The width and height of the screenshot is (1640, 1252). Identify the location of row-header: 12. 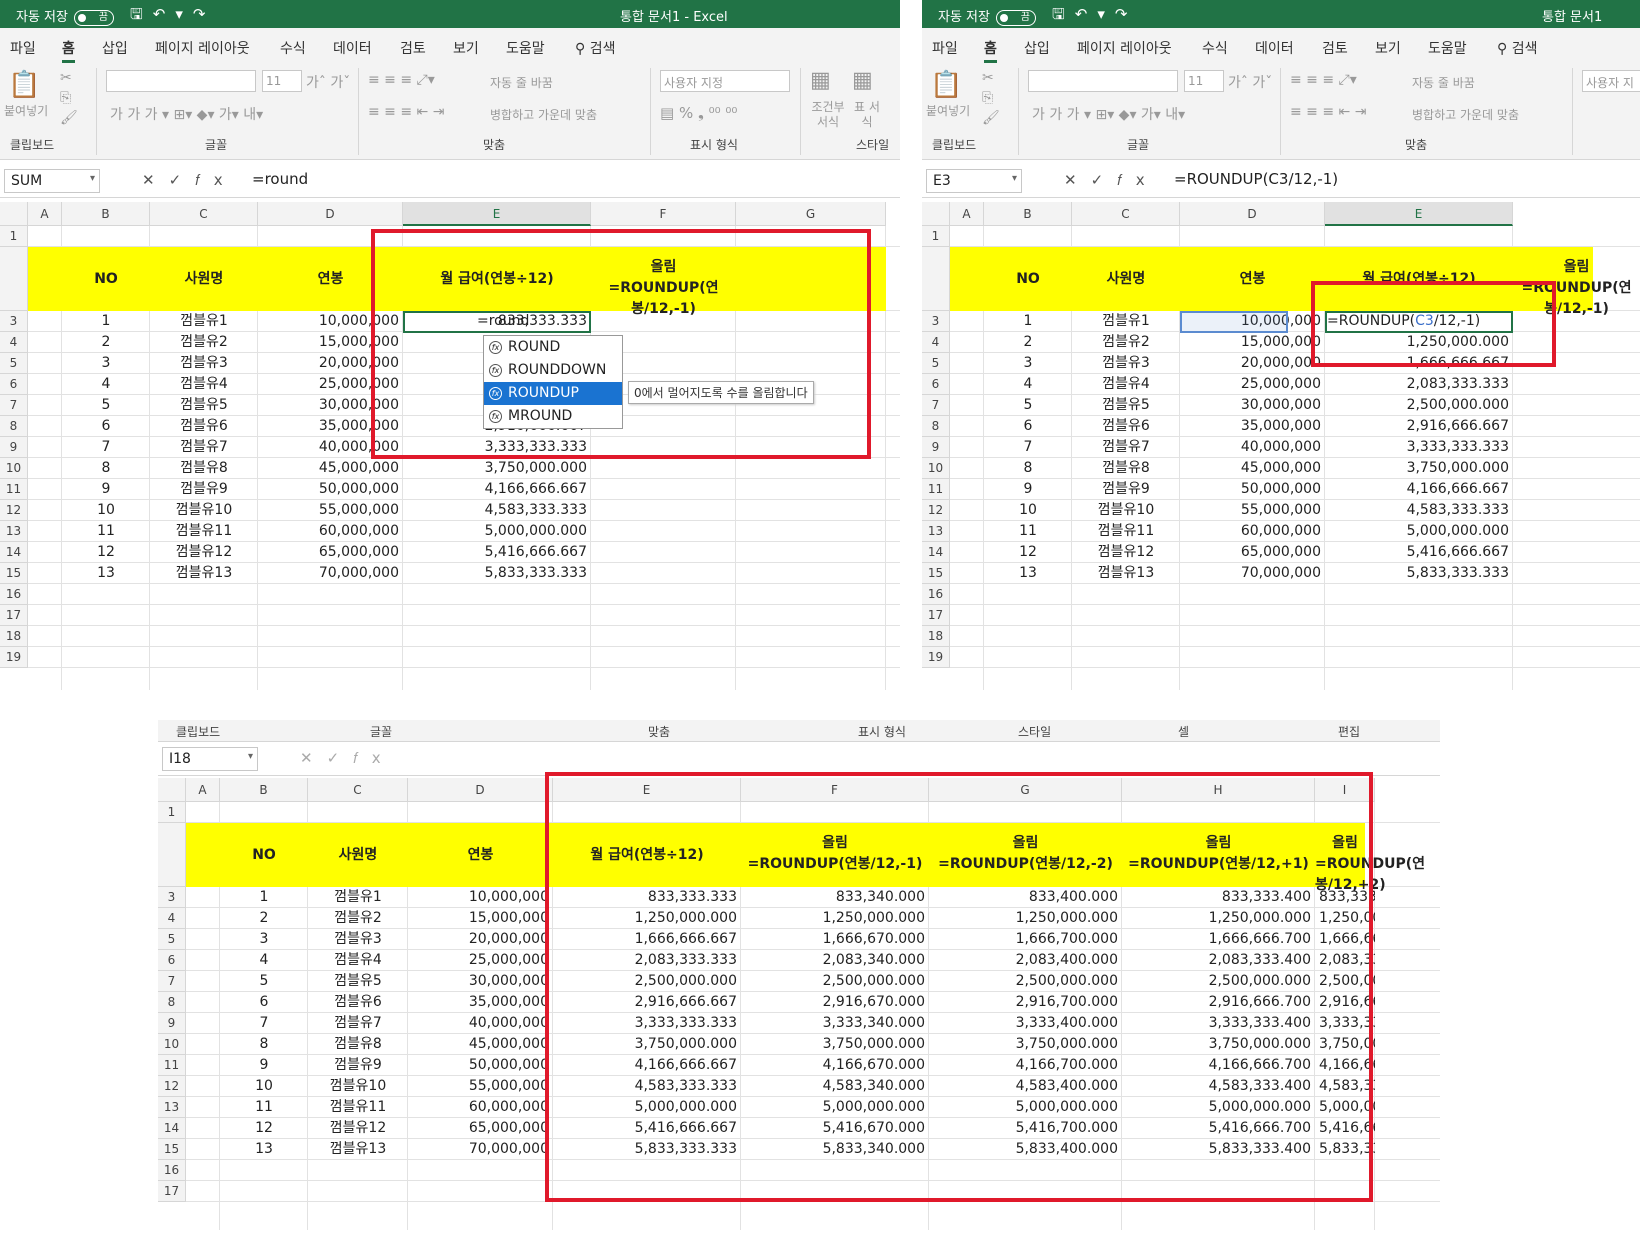
(936, 510).